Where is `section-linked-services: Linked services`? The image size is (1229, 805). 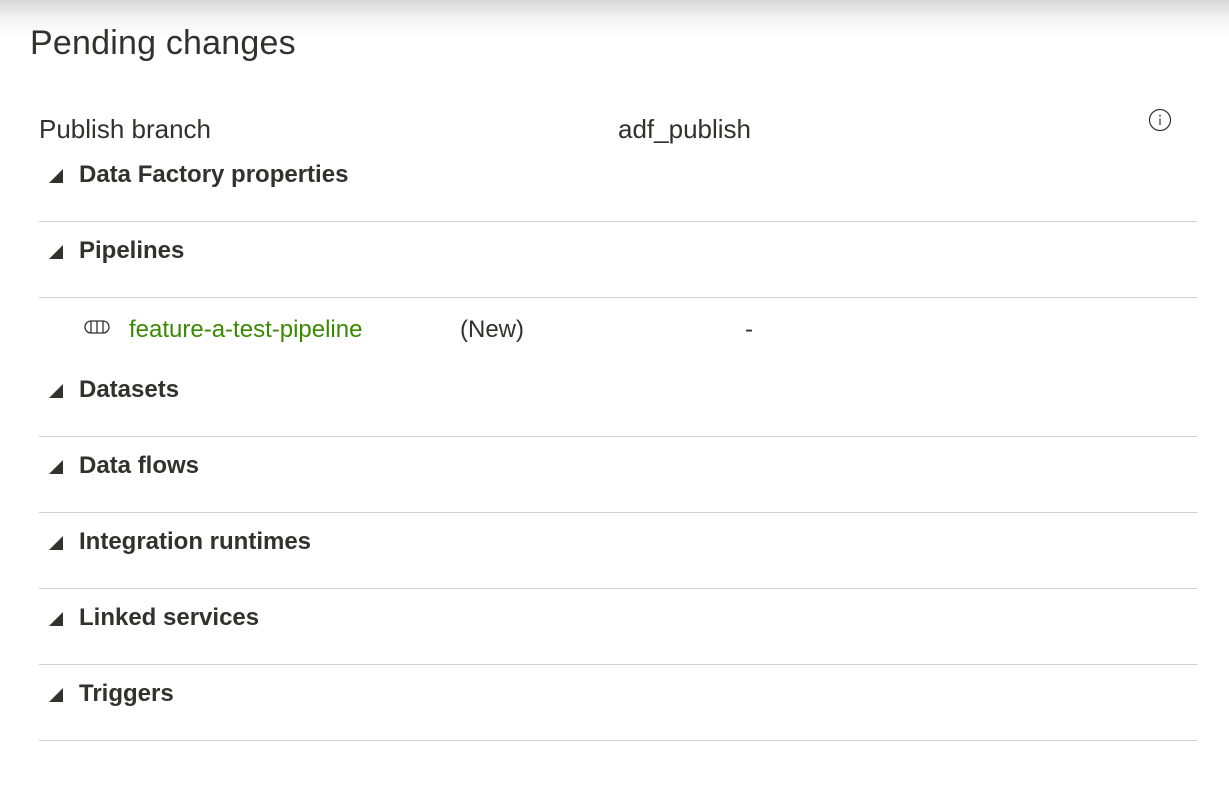
section-linked-services: Linked services is located at coordinates (618, 626).